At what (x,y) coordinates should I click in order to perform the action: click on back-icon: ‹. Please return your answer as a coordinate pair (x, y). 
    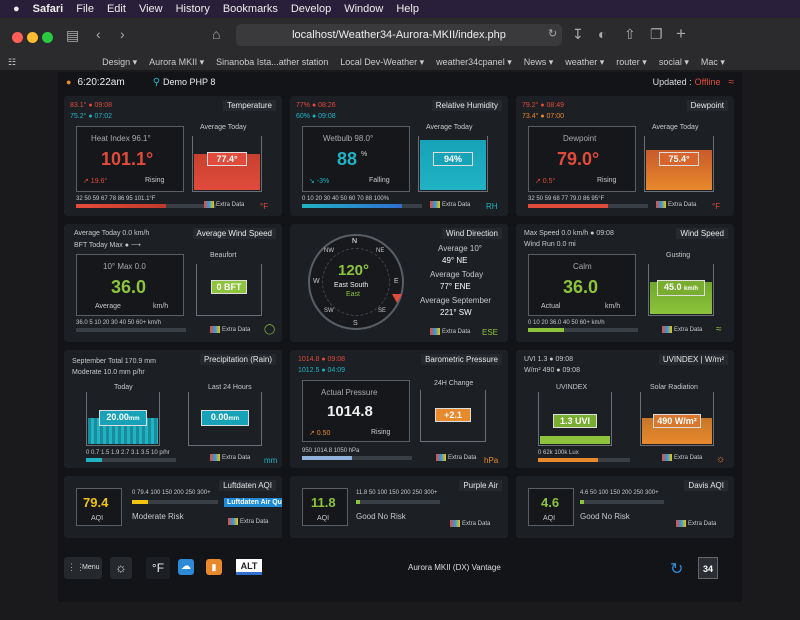
    Looking at the image, I should click on (98, 34).